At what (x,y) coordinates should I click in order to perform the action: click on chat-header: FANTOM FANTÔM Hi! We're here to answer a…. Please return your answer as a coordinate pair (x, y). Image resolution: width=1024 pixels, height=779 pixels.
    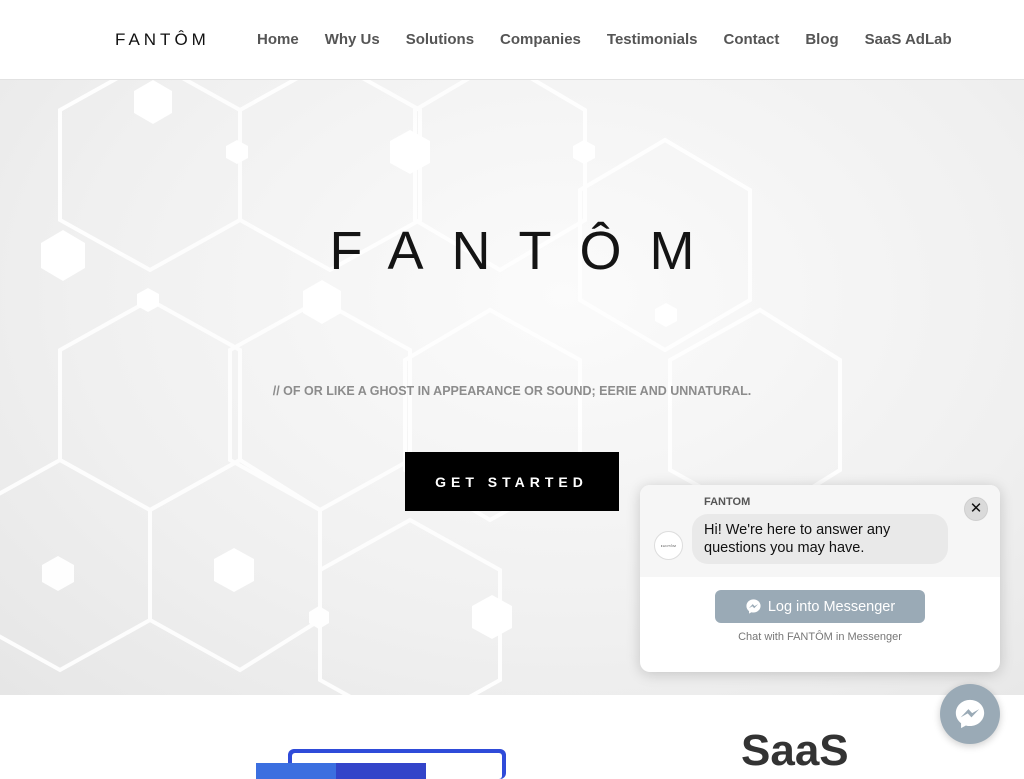
    Looking at the image, I should click on (820, 531).